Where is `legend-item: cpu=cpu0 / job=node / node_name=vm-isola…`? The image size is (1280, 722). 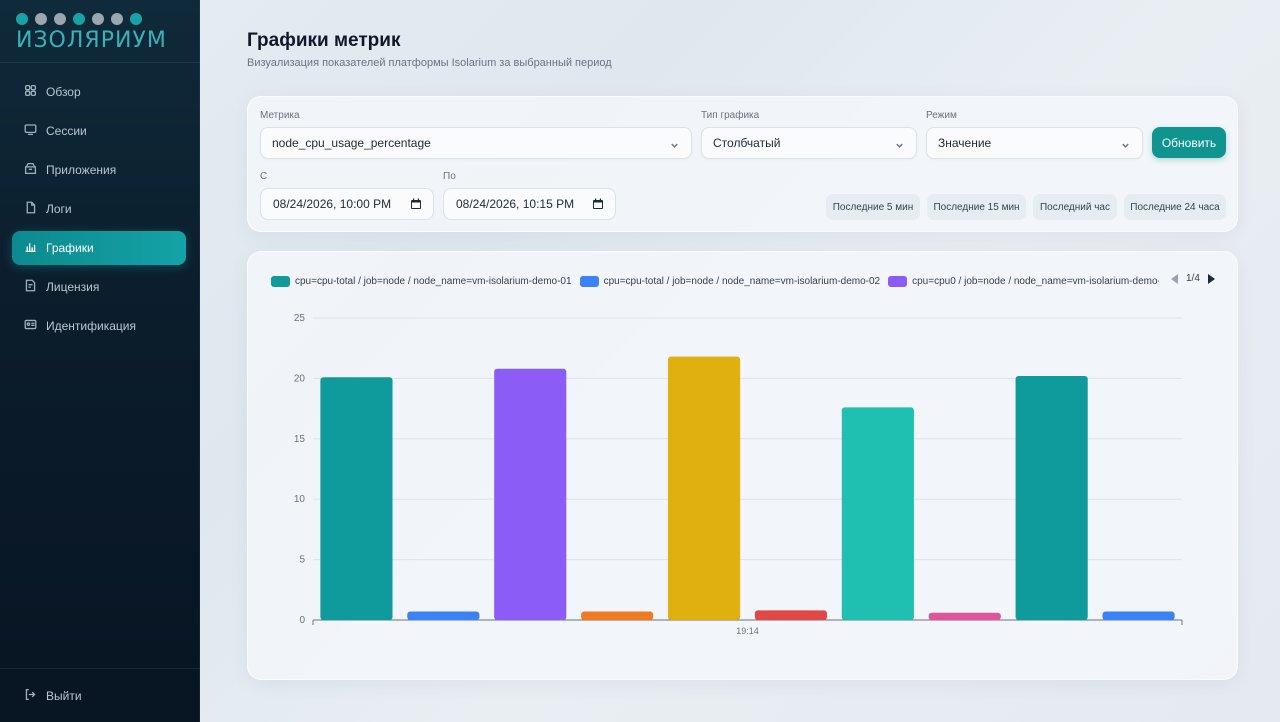 legend-item: cpu=cpu0 / job=node / node_name=vm-isola… is located at coordinates (1023, 281).